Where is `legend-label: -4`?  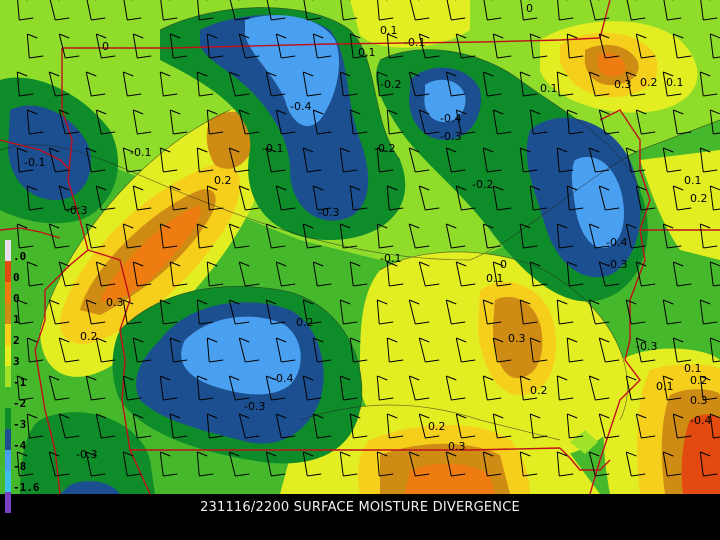
legend-label: -4 is located at coordinates (20, 445).